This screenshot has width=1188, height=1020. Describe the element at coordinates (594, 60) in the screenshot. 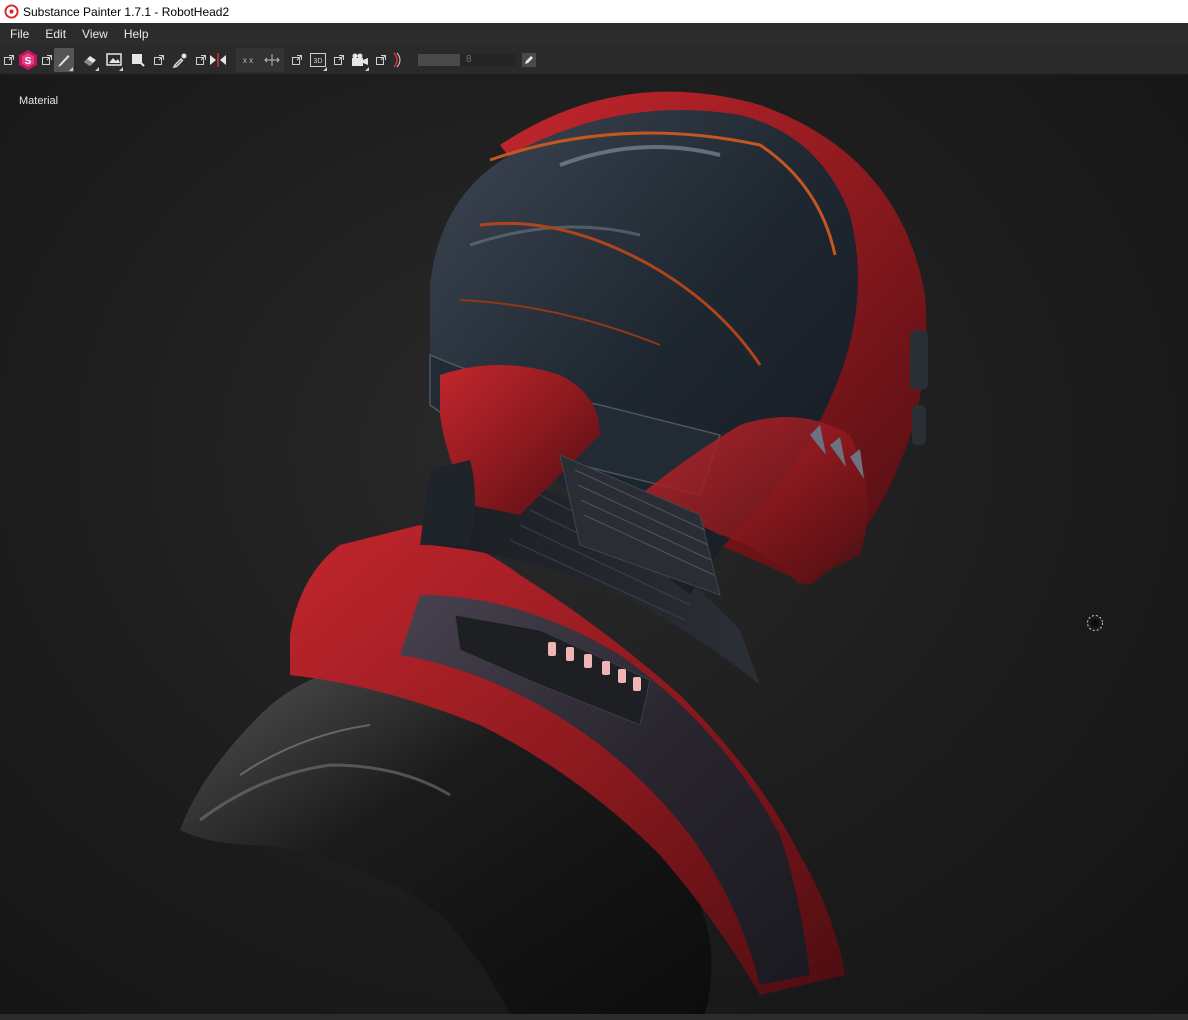

I see `tool-bar: S x x 3D 8` at that location.